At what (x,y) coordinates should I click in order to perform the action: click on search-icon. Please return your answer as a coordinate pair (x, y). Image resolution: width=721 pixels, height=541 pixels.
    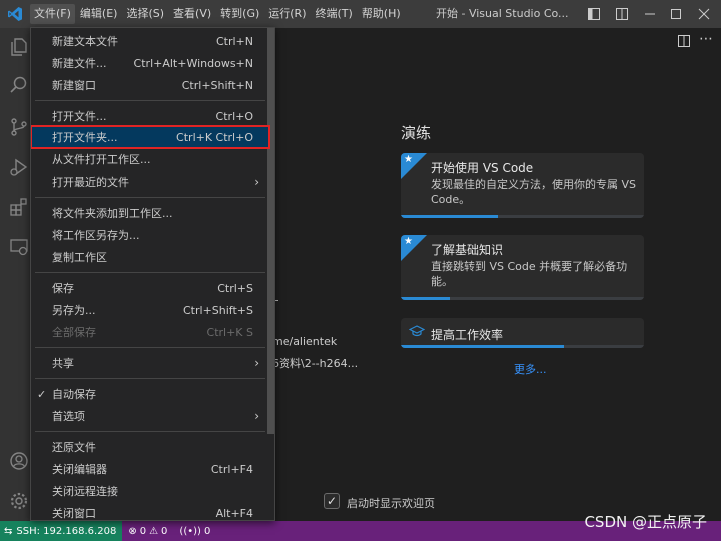
    Looking at the image, I should click on (19, 85).